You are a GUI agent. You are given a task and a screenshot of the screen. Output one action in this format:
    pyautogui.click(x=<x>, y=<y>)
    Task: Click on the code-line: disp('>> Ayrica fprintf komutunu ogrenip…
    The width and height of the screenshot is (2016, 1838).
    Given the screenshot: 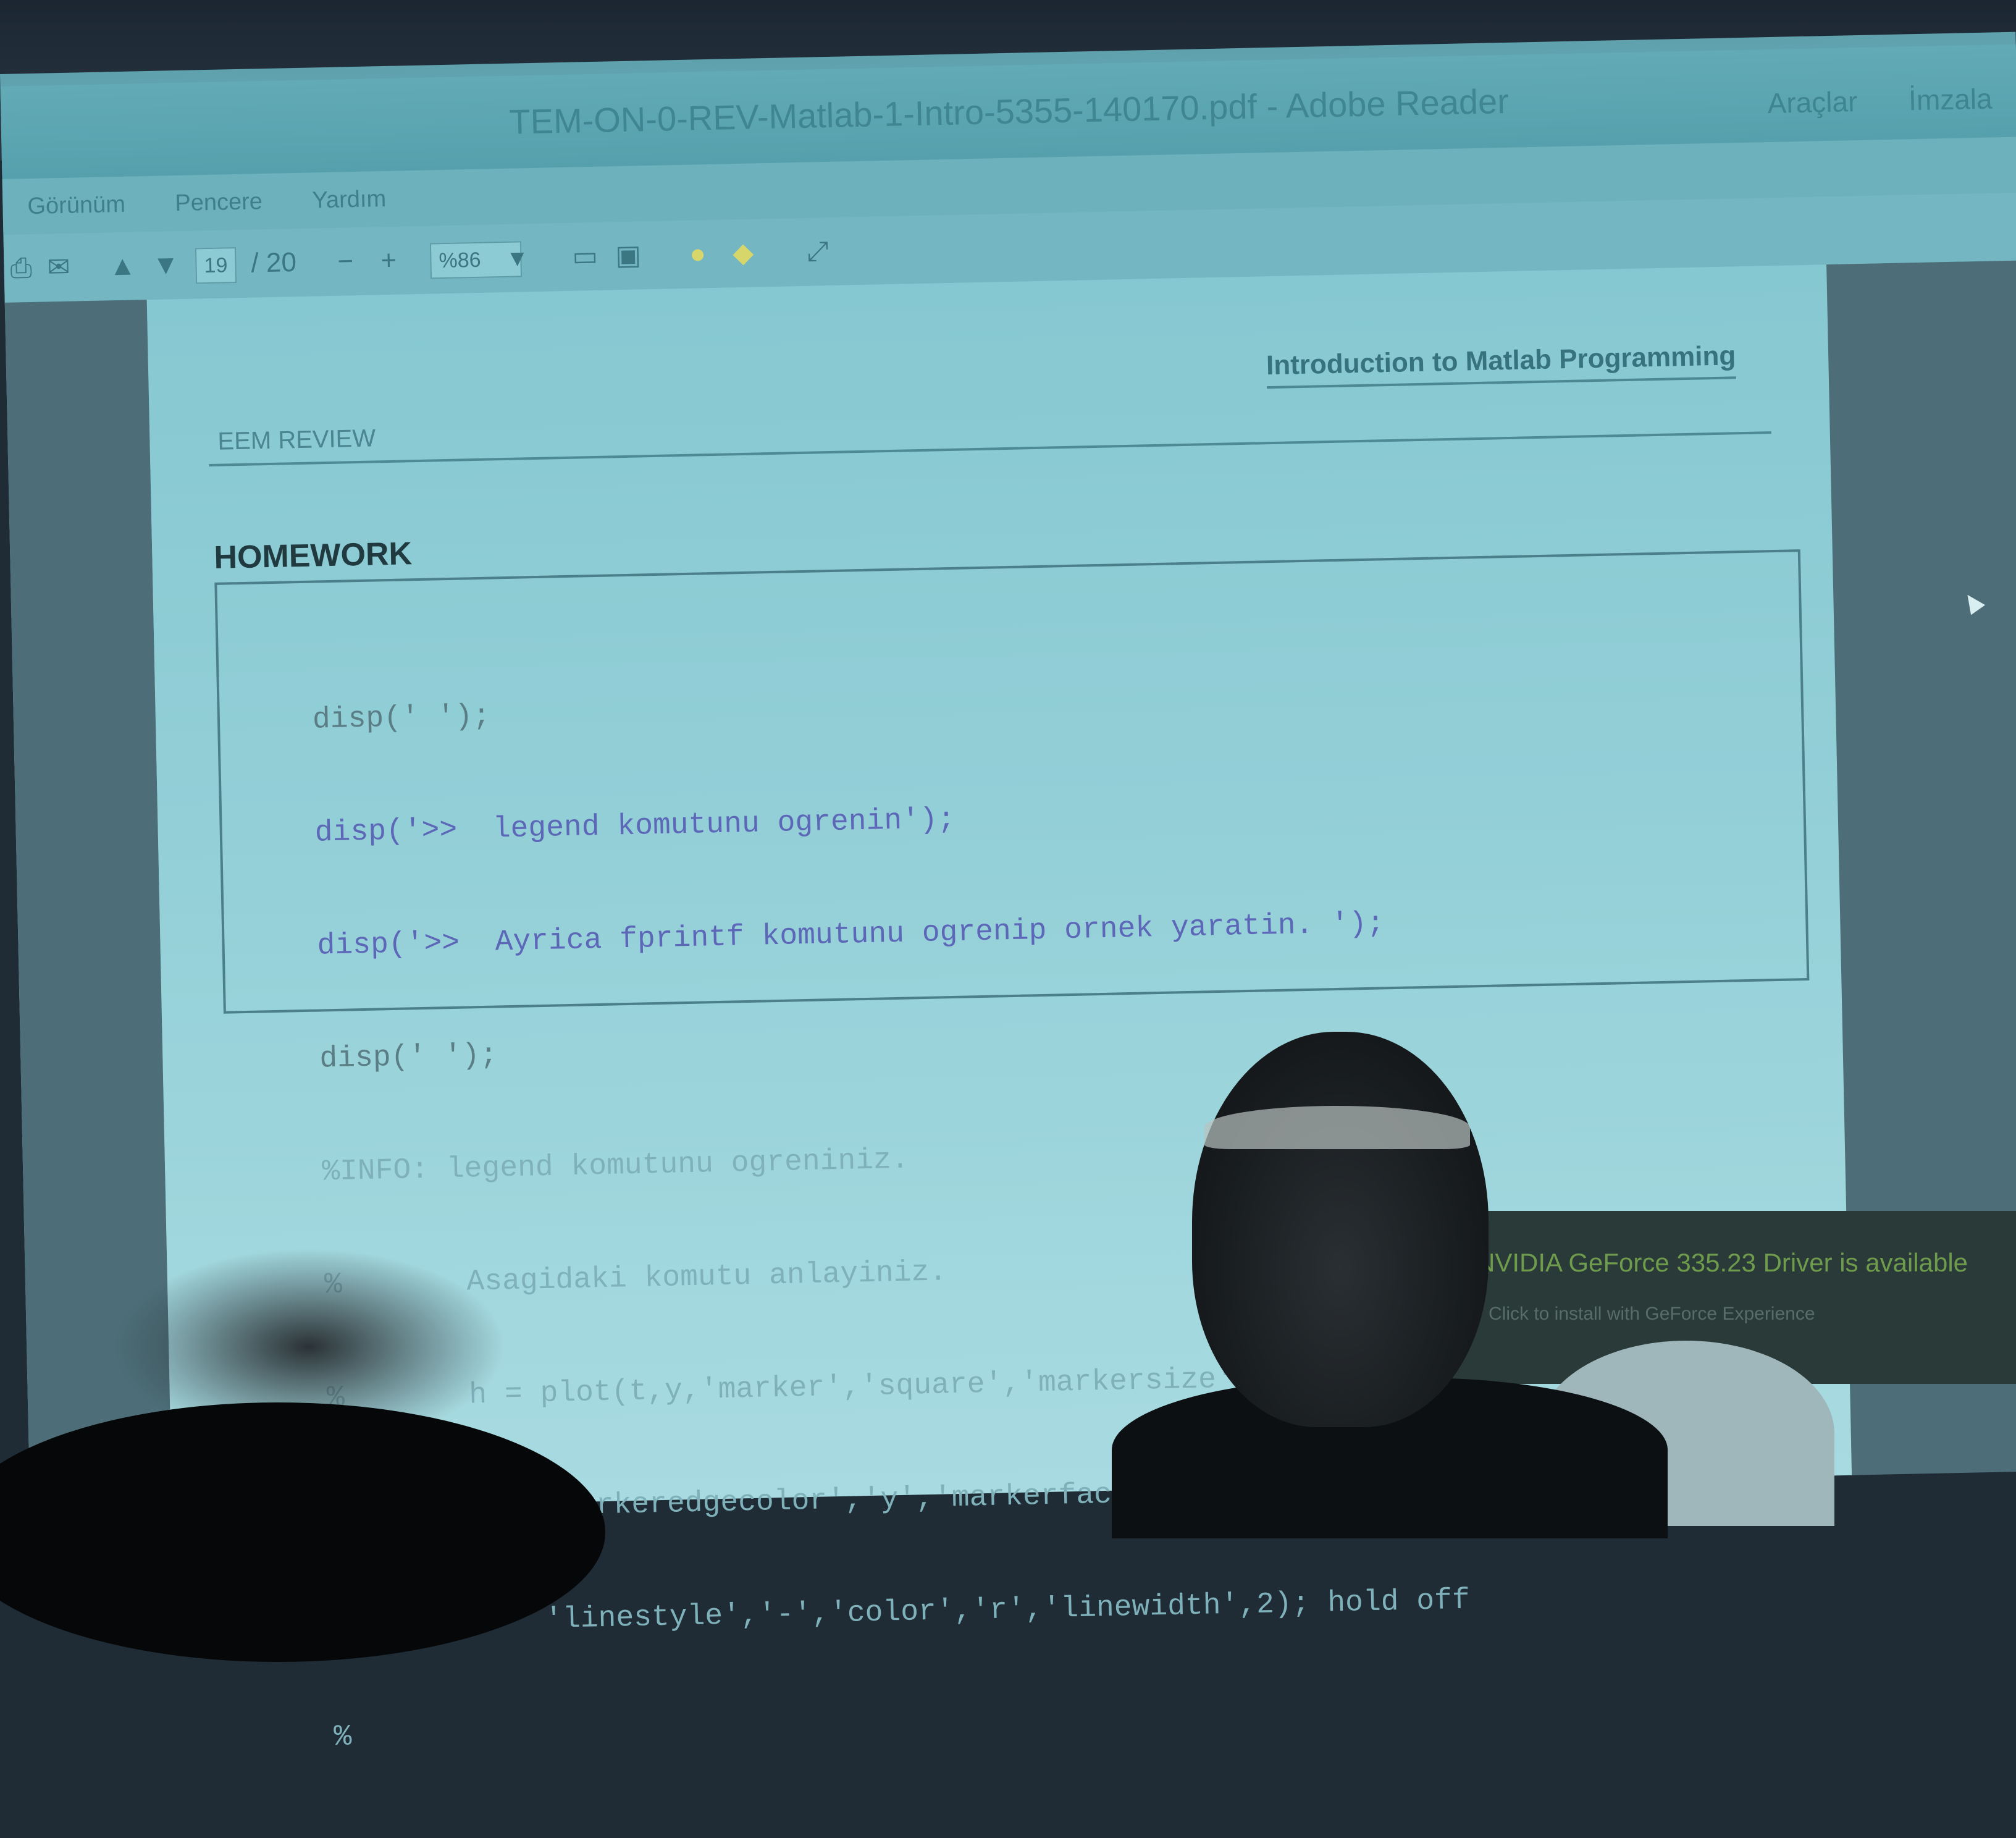 What is the action you would take?
    pyautogui.click(x=851, y=935)
    